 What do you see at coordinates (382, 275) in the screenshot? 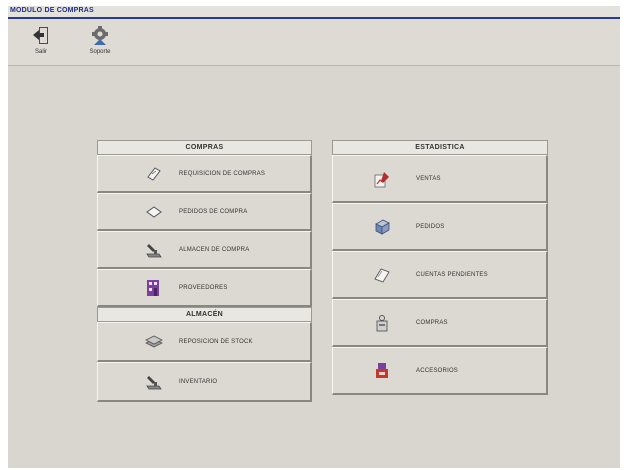
I see `folder-icon` at bounding box center [382, 275].